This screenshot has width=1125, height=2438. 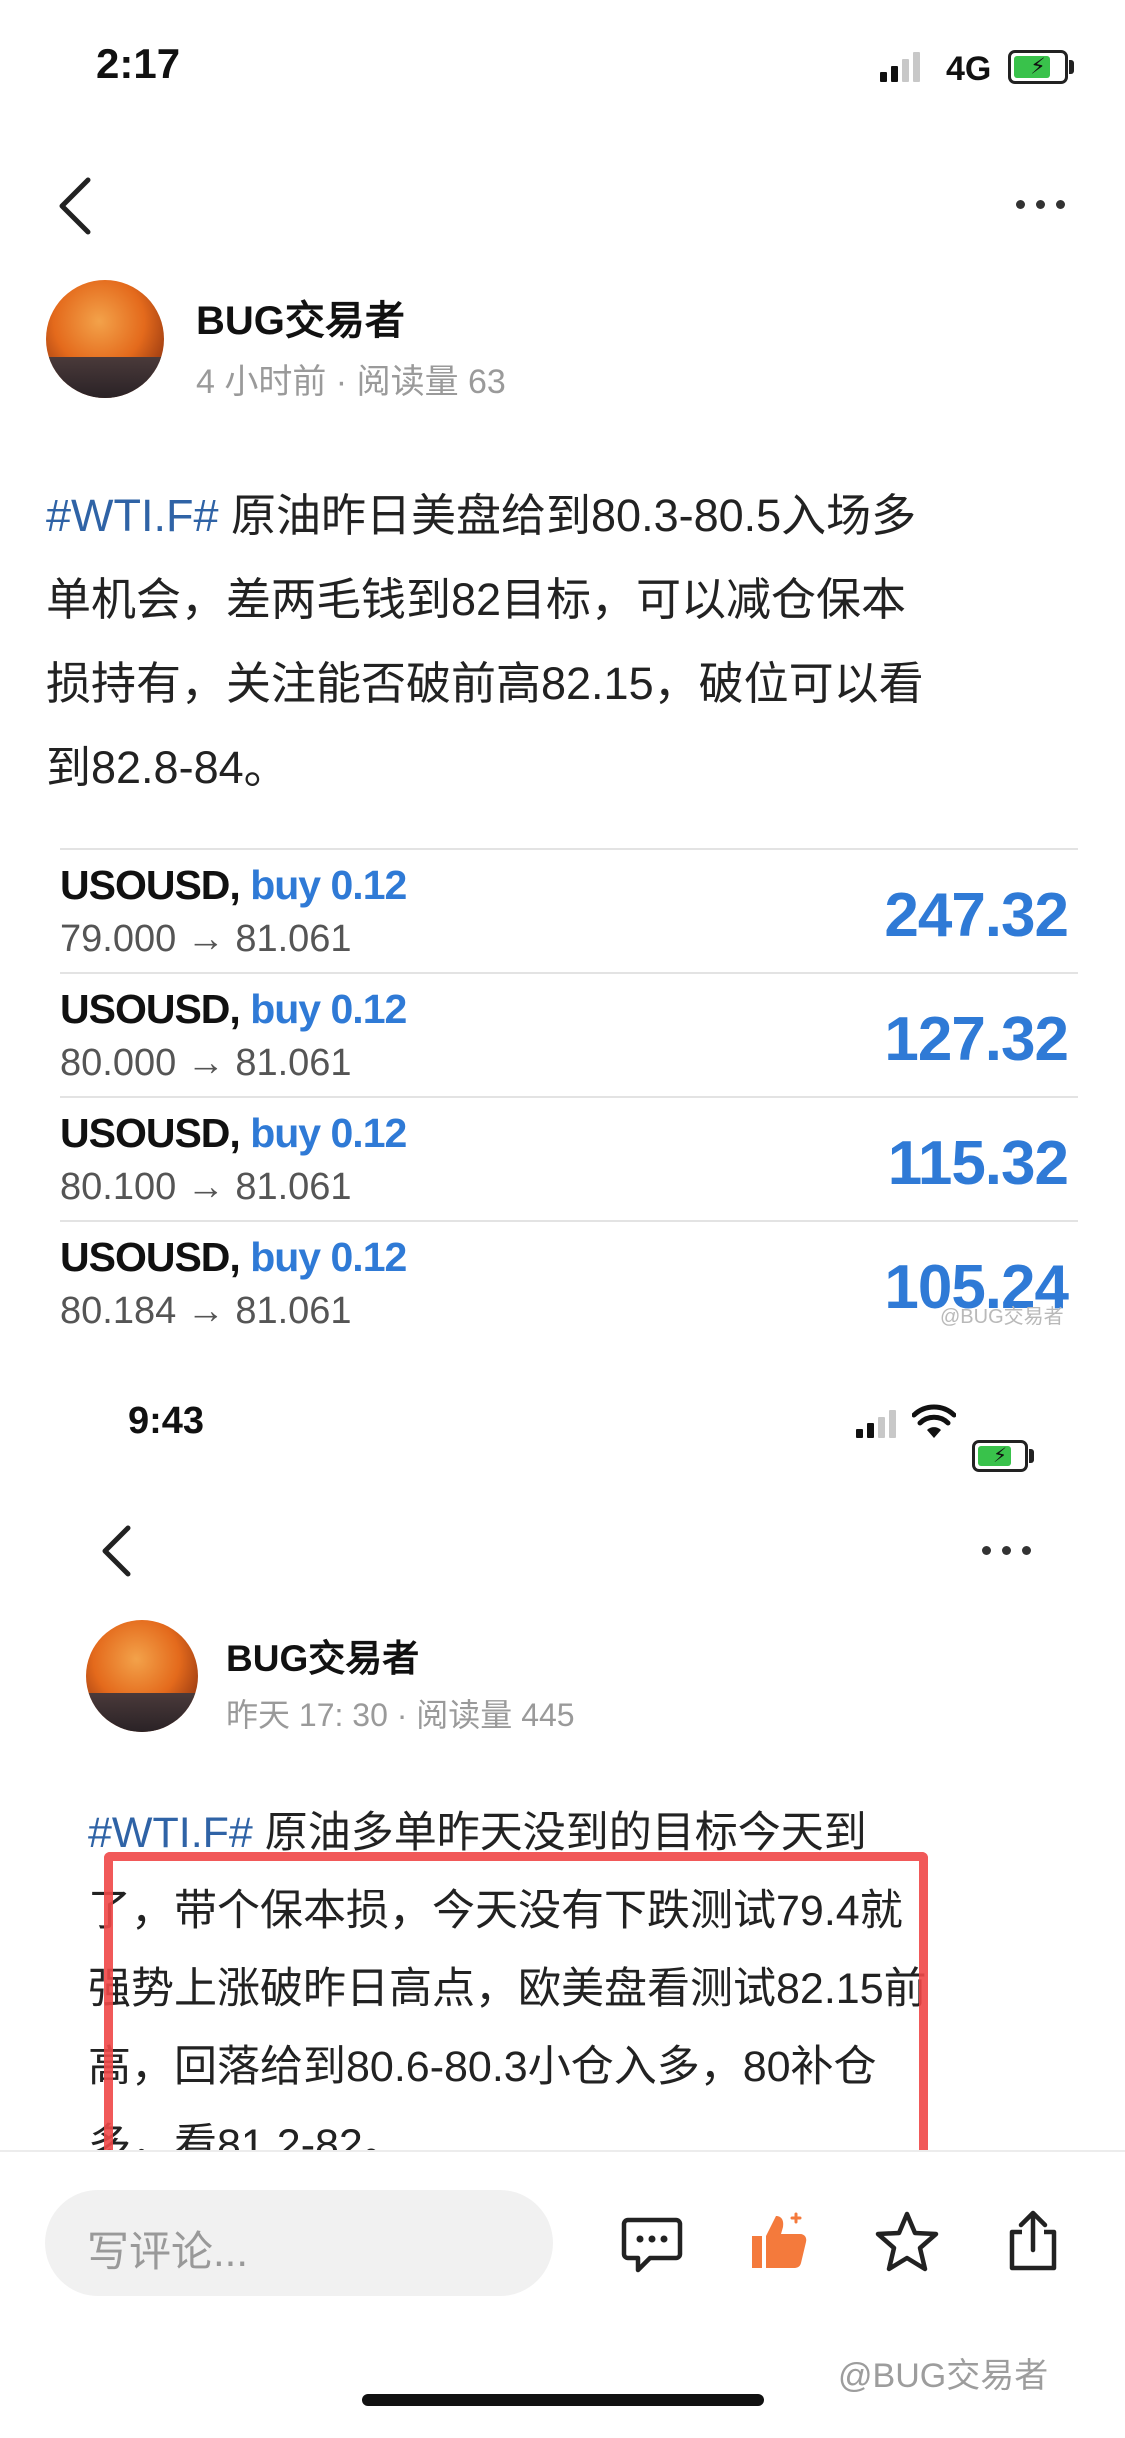 What do you see at coordinates (563, 2400) in the screenshot?
I see `home-indicator` at bounding box center [563, 2400].